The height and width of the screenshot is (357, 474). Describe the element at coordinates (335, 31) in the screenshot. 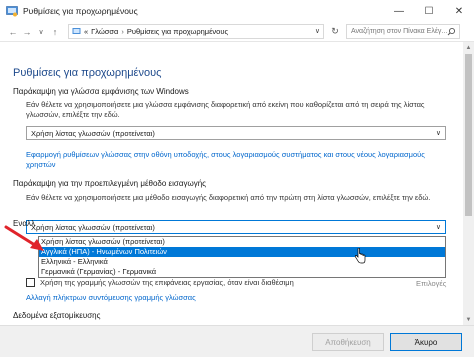

I see `refresh-icon: ↻` at that location.